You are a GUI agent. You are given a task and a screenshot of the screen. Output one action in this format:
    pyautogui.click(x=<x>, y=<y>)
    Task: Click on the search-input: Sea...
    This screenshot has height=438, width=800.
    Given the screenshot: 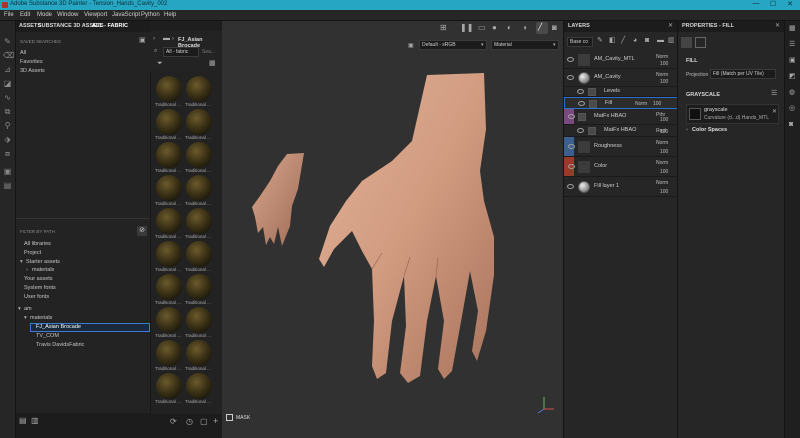 What is the action you would take?
    pyautogui.click(x=208, y=52)
    